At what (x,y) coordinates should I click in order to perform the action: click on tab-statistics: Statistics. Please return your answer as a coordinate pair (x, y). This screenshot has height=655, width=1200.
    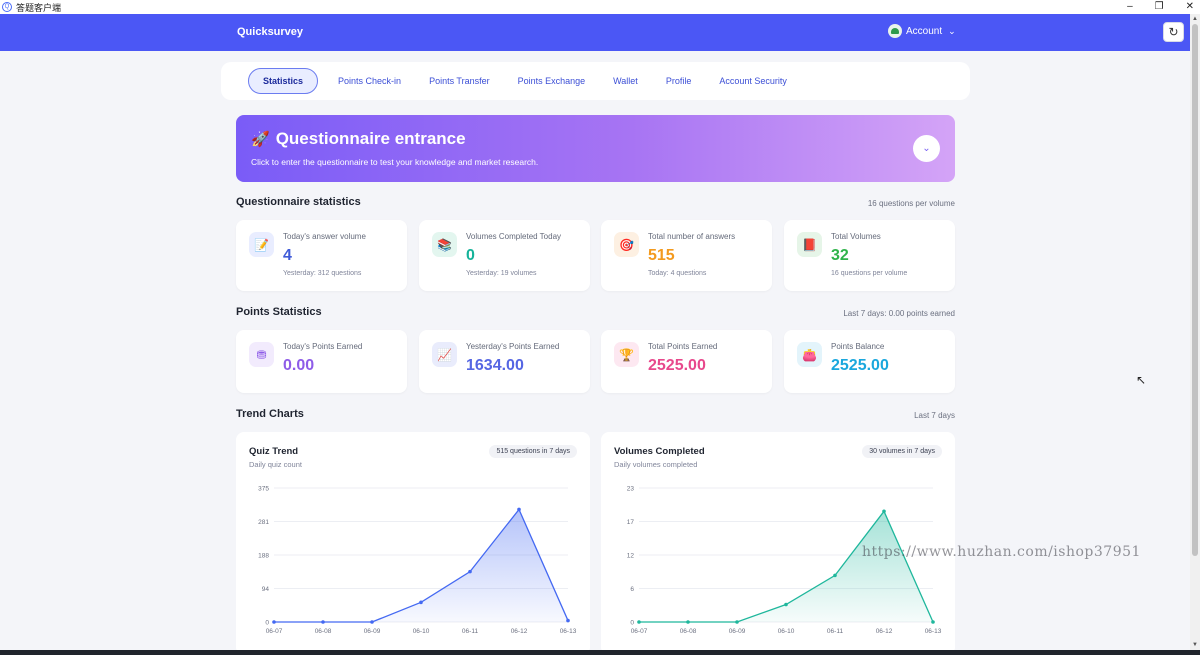
    Looking at the image, I should click on (283, 81).